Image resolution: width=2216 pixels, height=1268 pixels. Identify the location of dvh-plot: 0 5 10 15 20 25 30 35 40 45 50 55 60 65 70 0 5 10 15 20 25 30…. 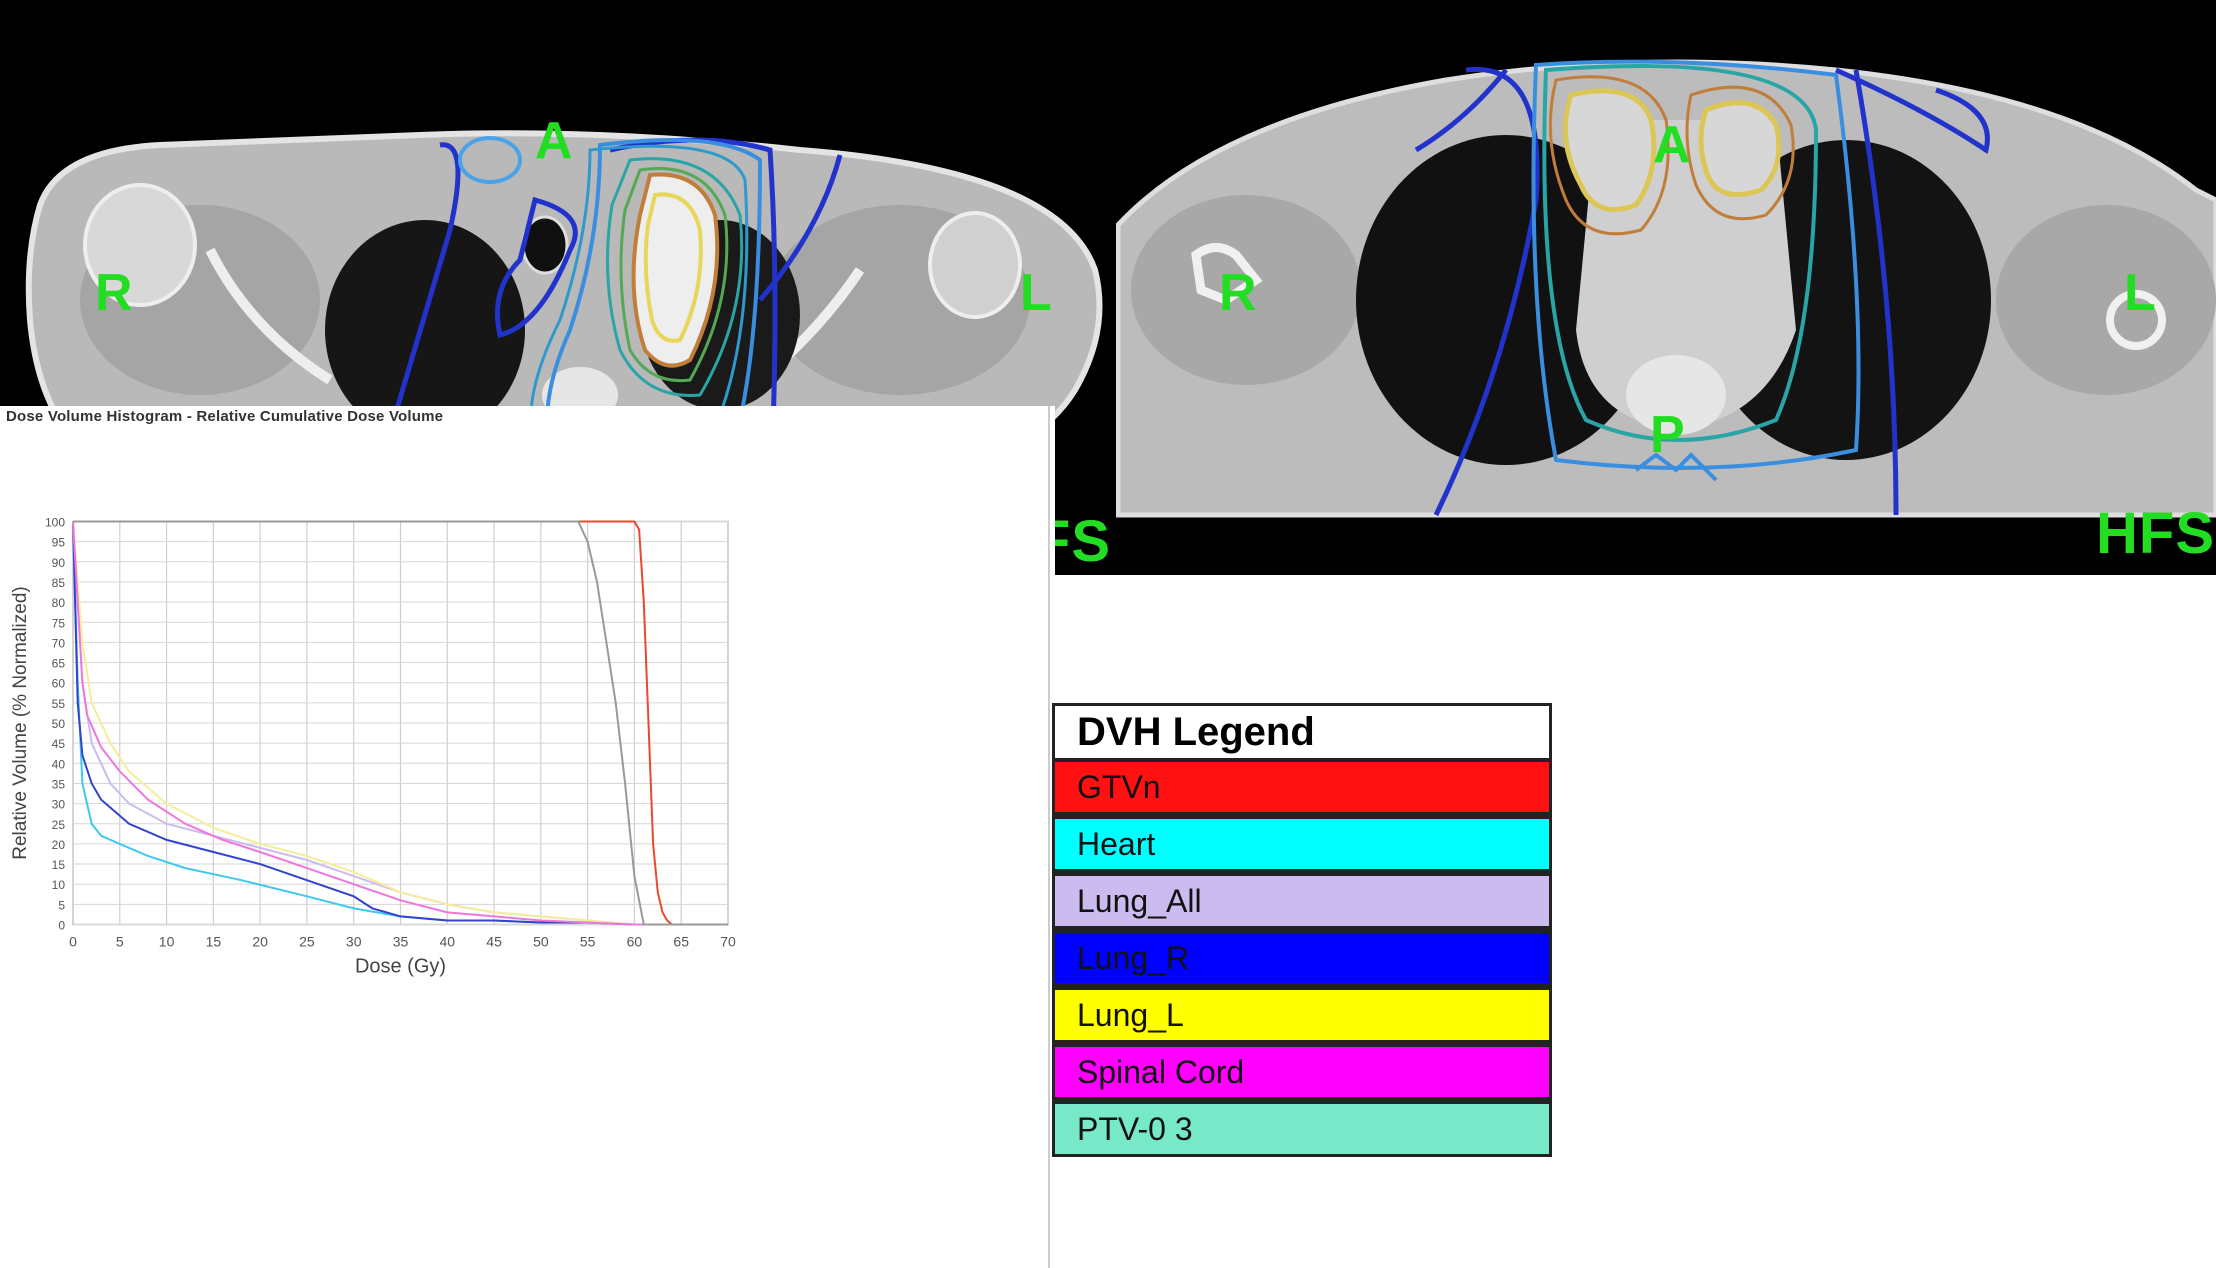
(373, 747).